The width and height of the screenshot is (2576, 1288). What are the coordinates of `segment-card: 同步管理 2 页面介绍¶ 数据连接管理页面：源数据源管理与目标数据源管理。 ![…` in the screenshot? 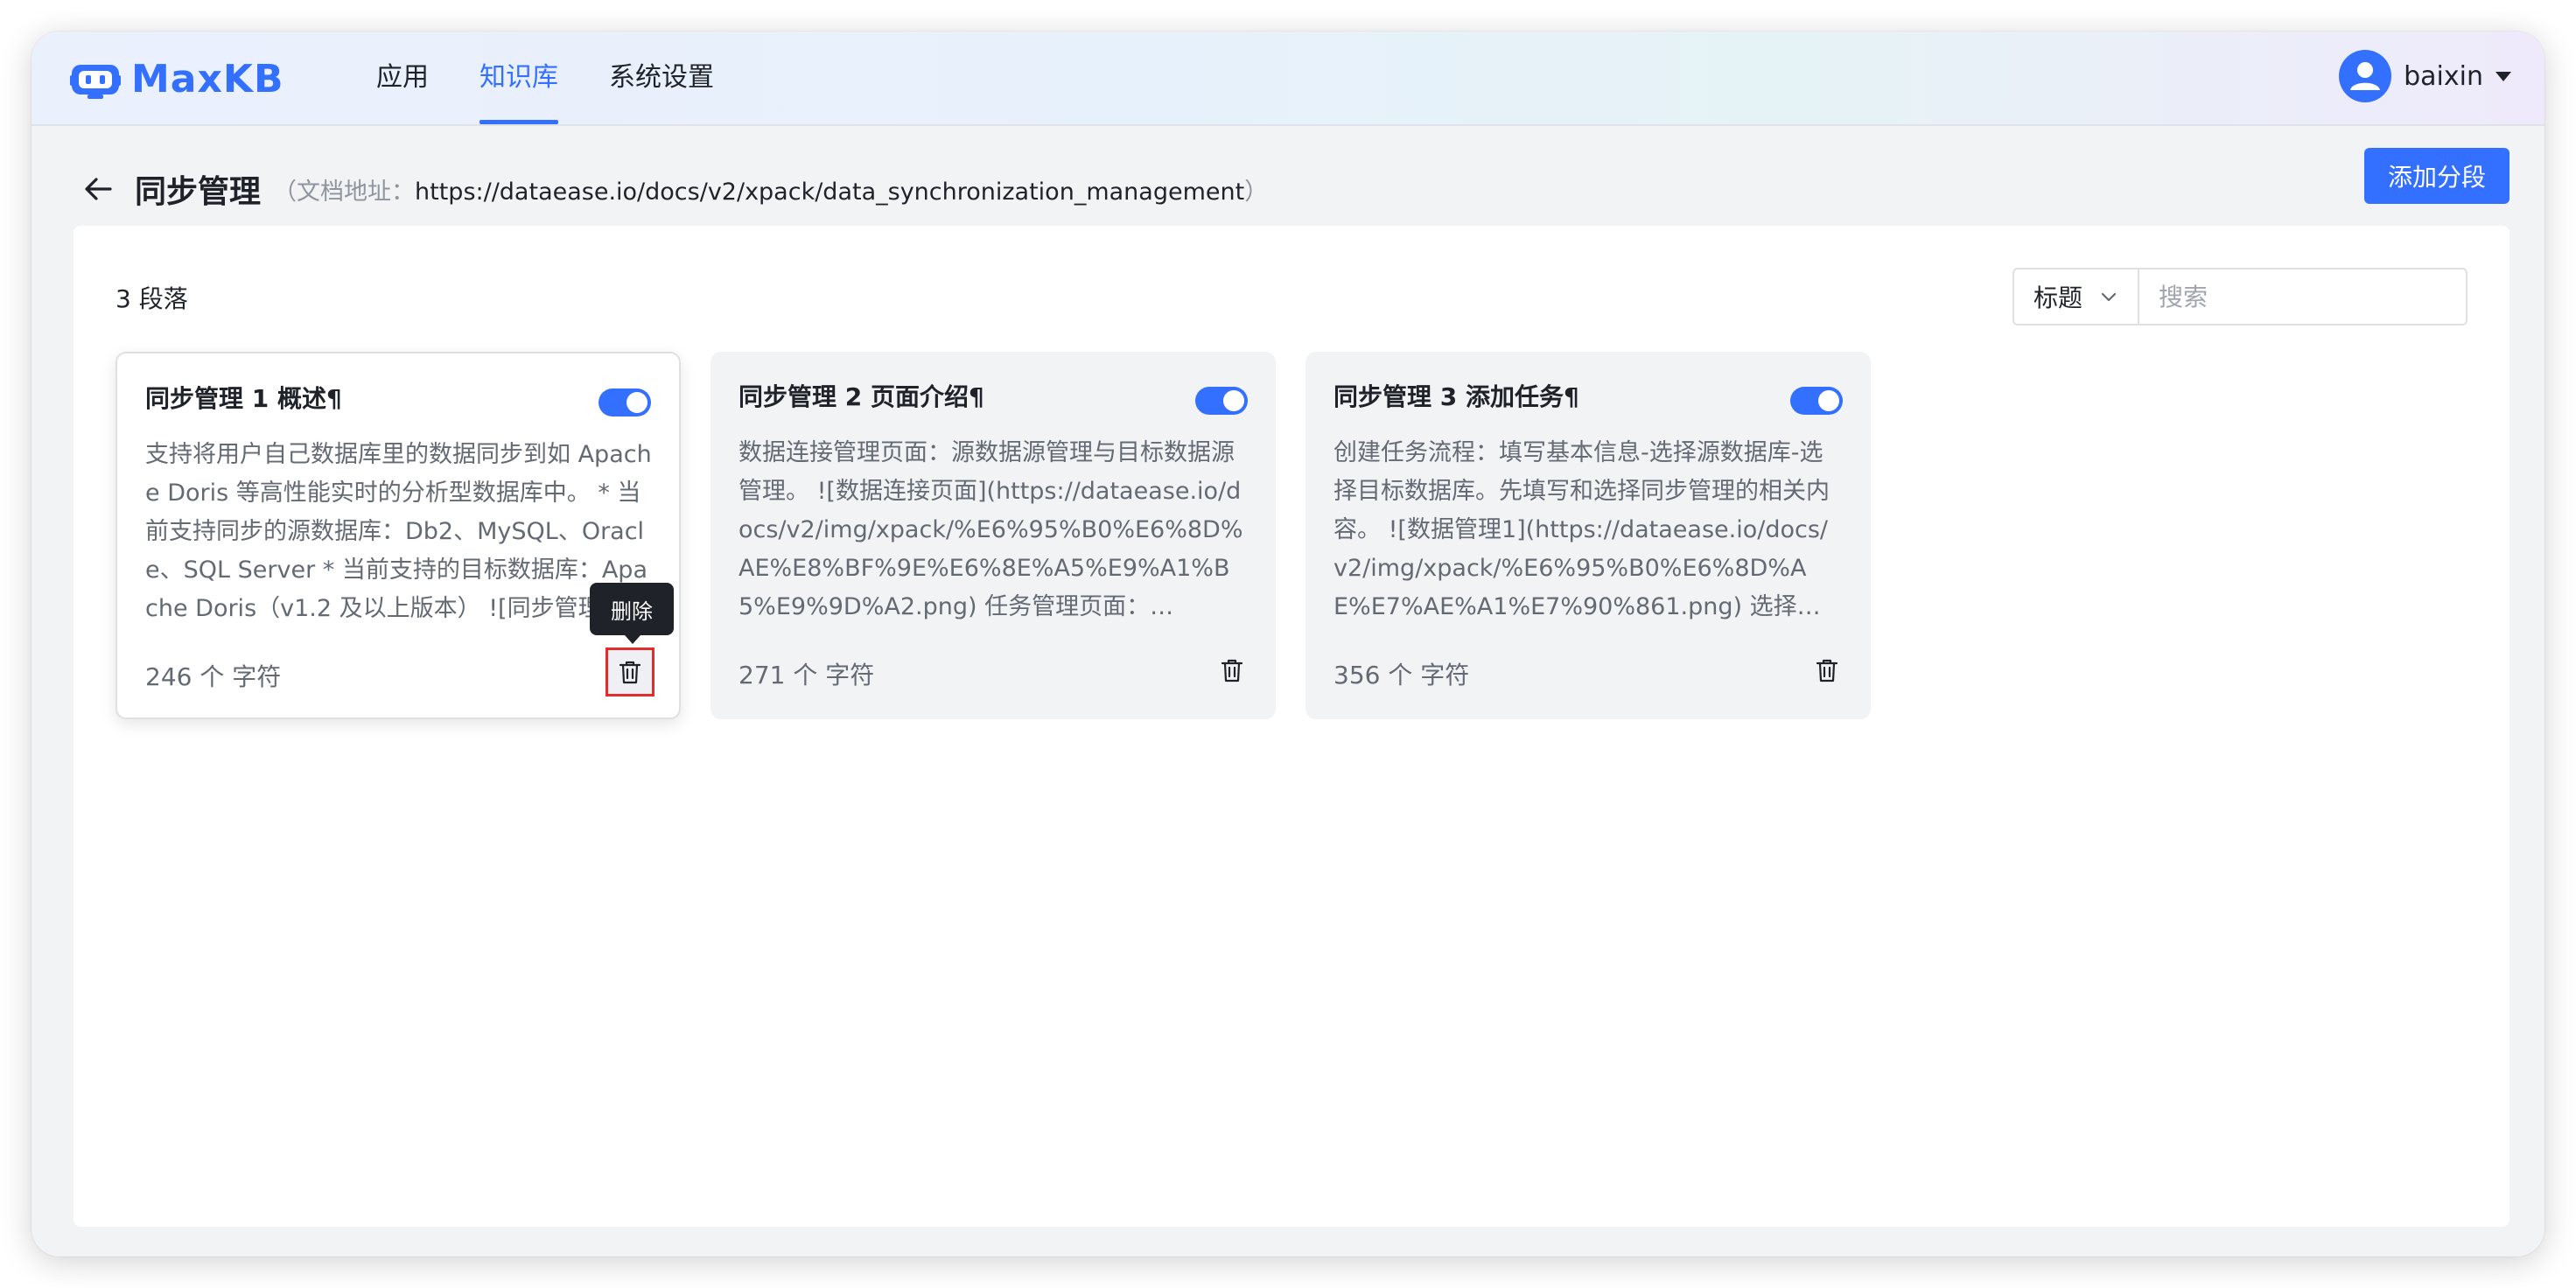 It's located at (993, 535).